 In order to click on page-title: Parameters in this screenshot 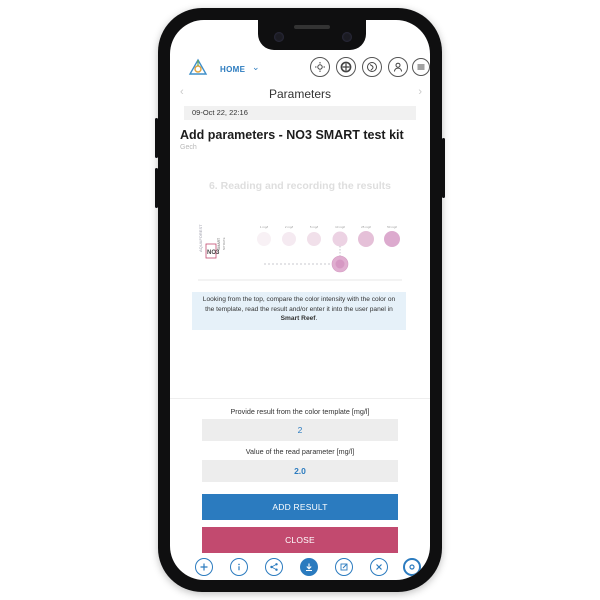, I will do `click(300, 94)`.